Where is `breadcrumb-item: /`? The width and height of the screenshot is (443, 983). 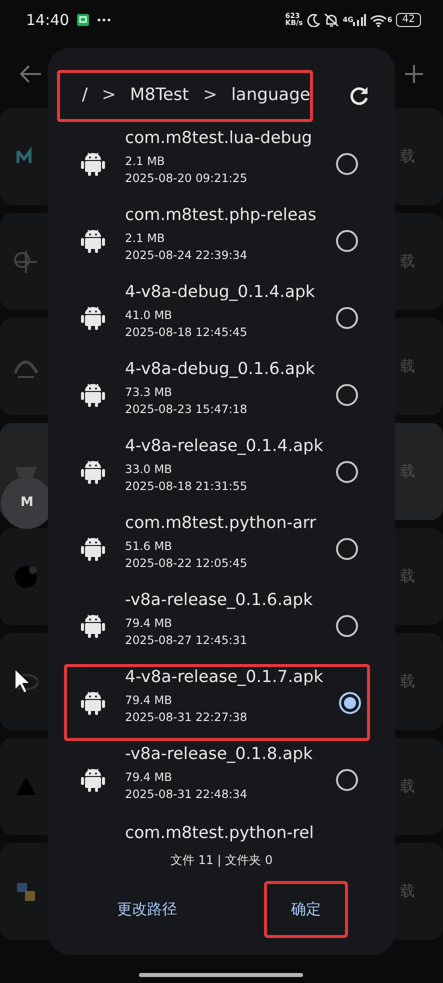
breadcrumb-item: / is located at coordinates (85, 96).